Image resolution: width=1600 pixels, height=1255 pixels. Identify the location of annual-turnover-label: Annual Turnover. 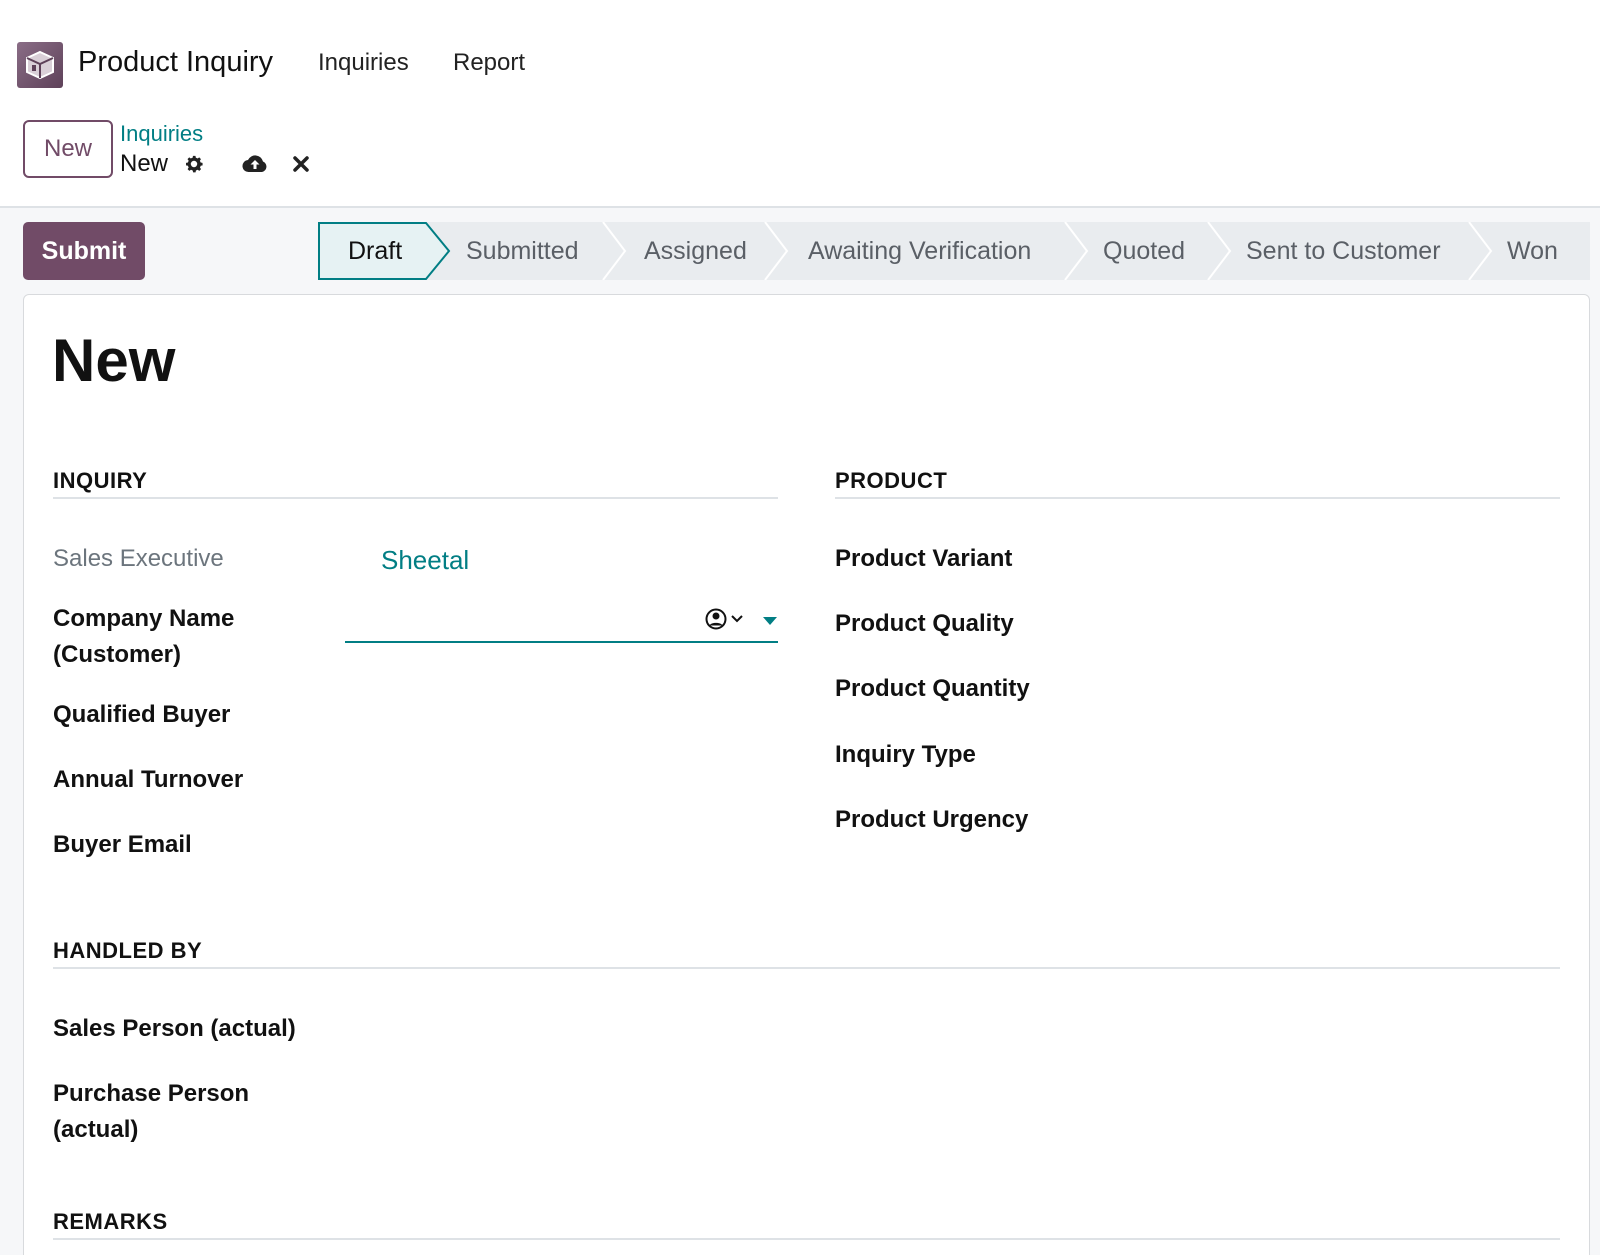
(148, 779).